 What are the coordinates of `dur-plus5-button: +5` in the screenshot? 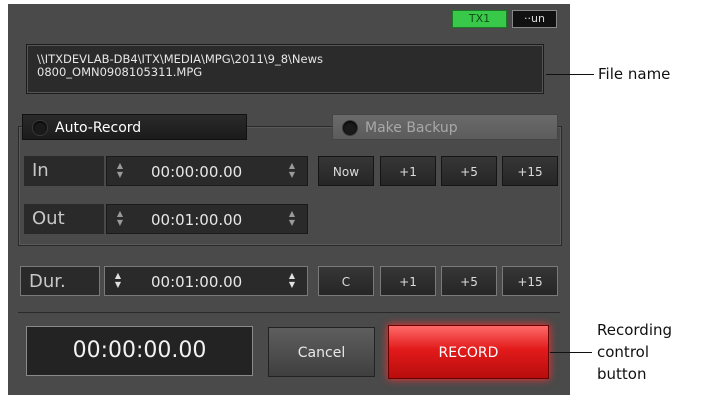 It's located at (469, 281).